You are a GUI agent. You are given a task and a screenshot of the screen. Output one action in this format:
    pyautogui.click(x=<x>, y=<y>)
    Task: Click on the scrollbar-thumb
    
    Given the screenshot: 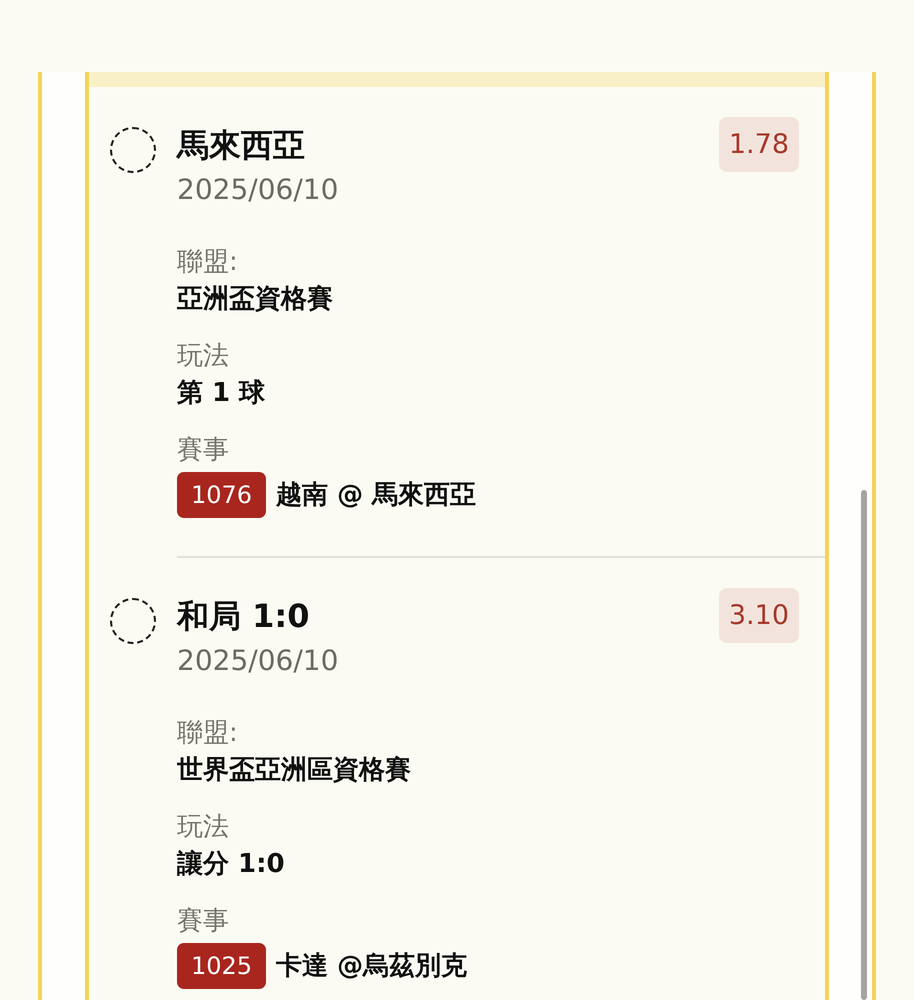 What is the action you would take?
    pyautogui.click(x=864, y=745)
    